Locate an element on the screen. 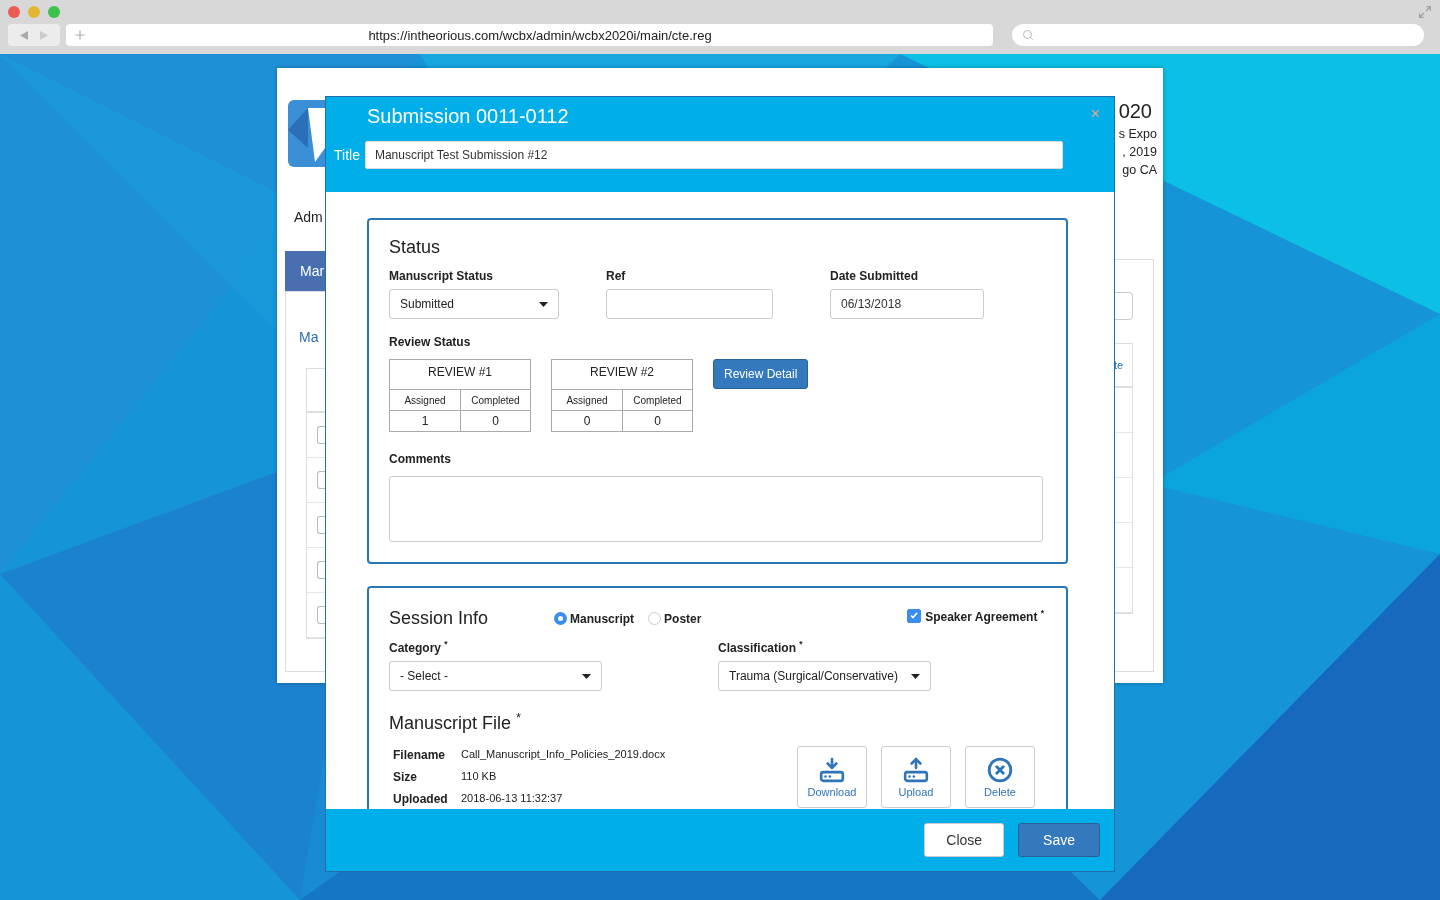 This screenshot has width=1440, height=900. delete-button: Delete is located at coordinates (1000, 777).